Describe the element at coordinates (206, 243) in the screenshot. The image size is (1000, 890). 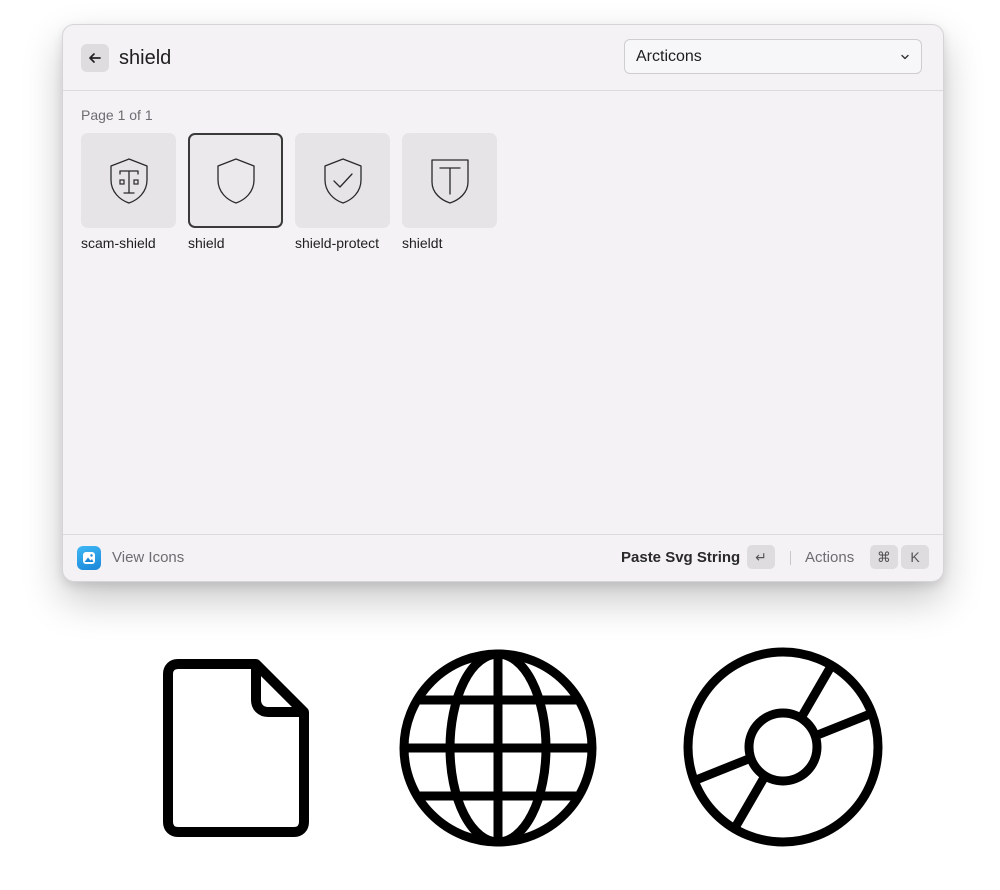
I see `icon-tile-label: shield` at that location.